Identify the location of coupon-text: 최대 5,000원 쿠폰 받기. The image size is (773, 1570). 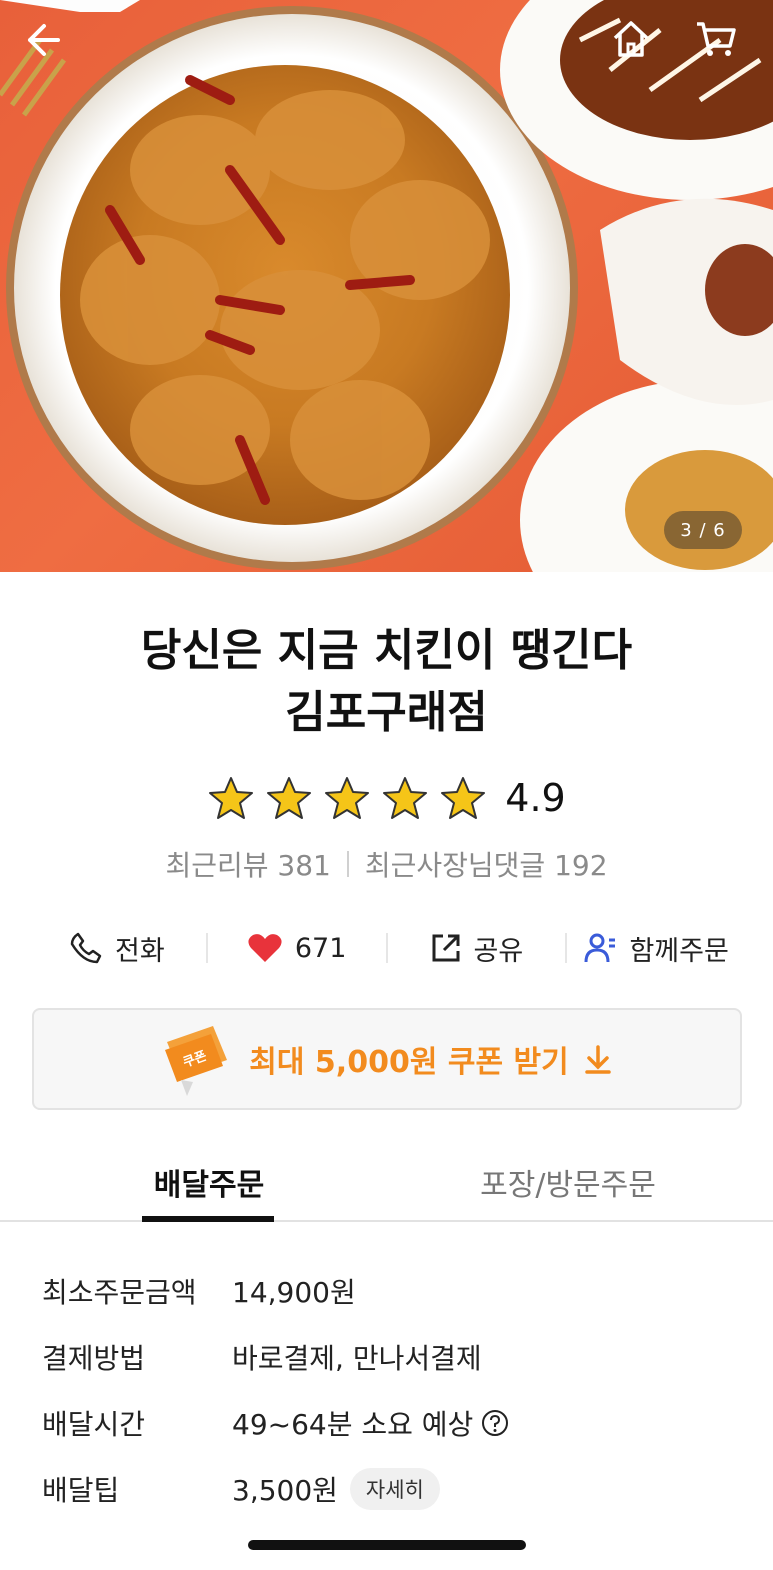
(409, 1062).